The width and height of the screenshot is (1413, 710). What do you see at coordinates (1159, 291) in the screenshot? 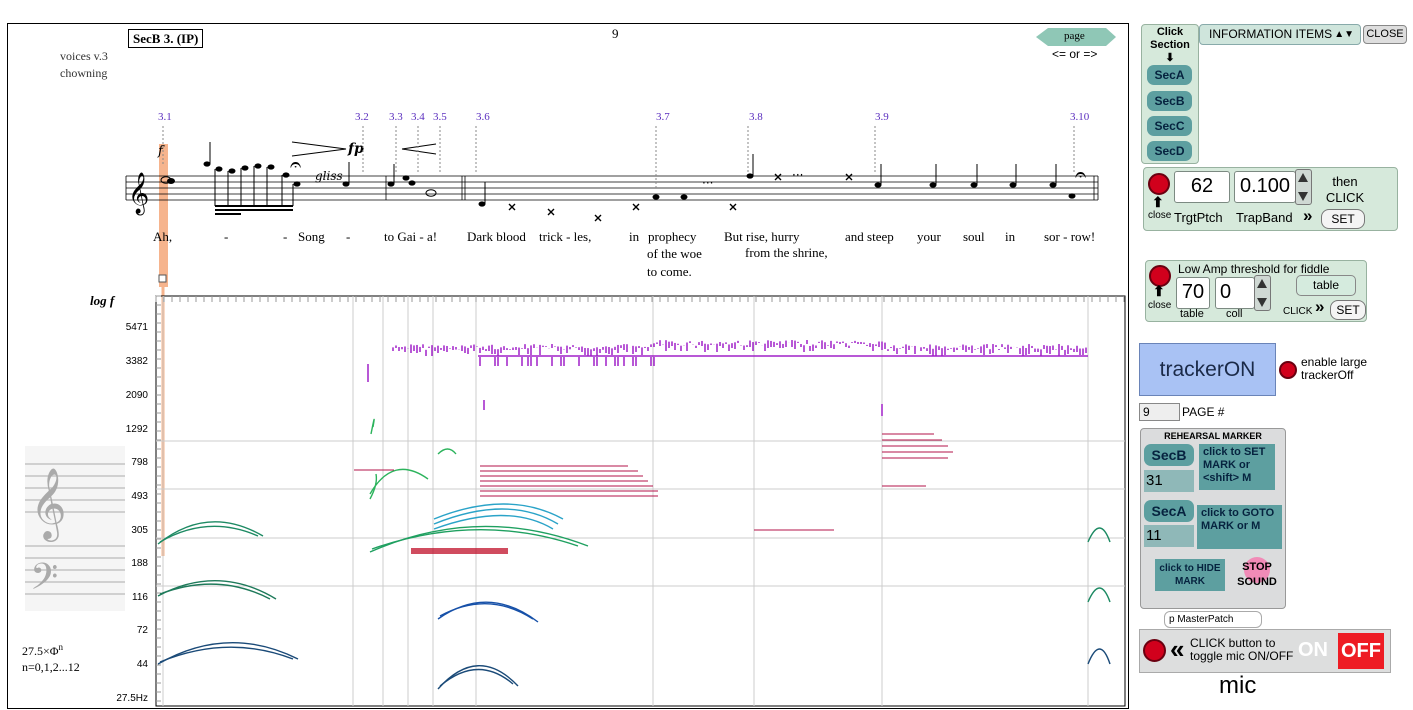
I see `low-amp-up-arrow-icon: ⬆` at bounding box center [1159, 291].